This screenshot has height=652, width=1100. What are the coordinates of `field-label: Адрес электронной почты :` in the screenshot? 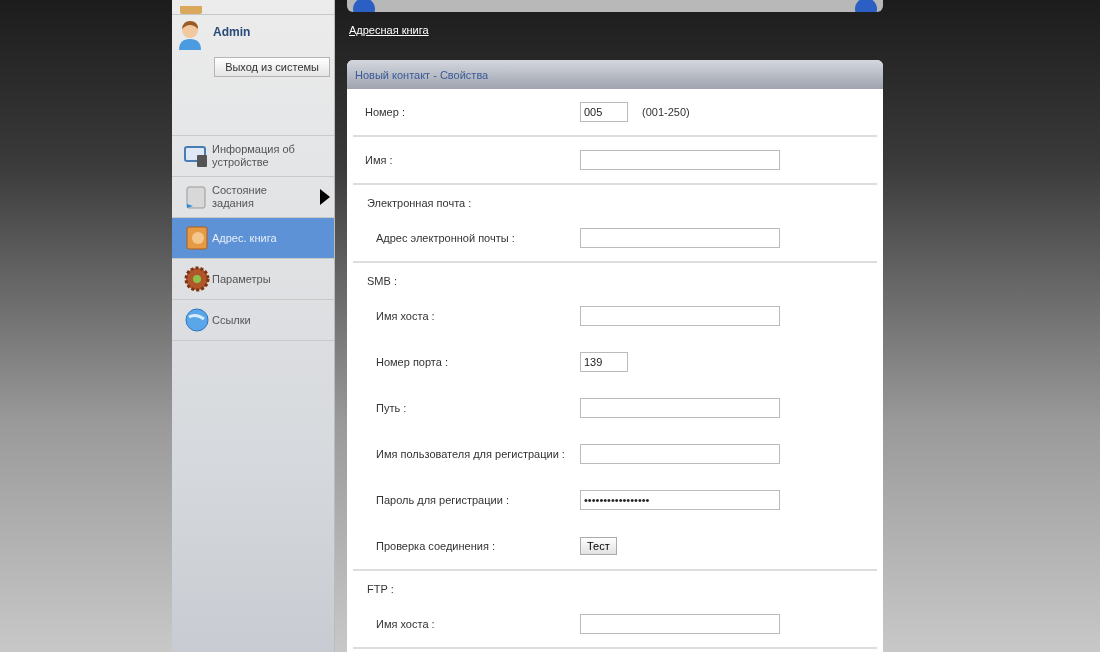 It's located at (446, 238).